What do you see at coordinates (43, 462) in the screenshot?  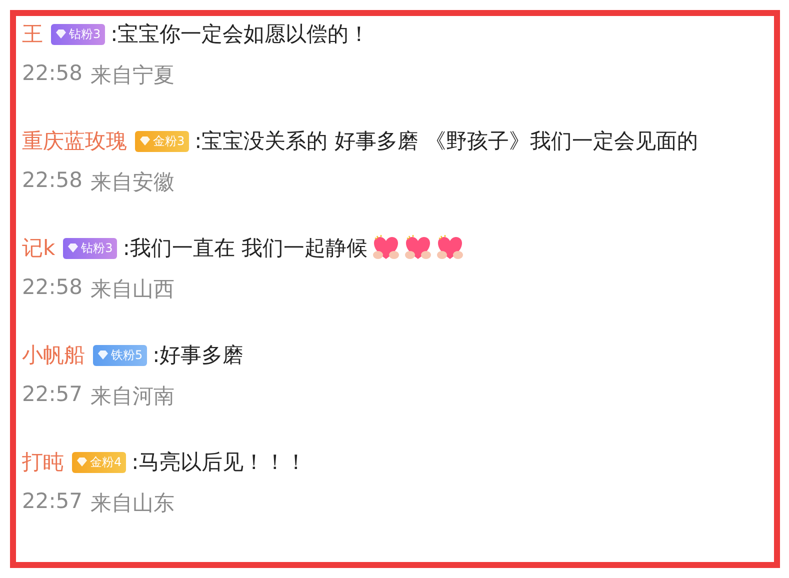 I see `username: 打盹` at bounding box center [43, 462].